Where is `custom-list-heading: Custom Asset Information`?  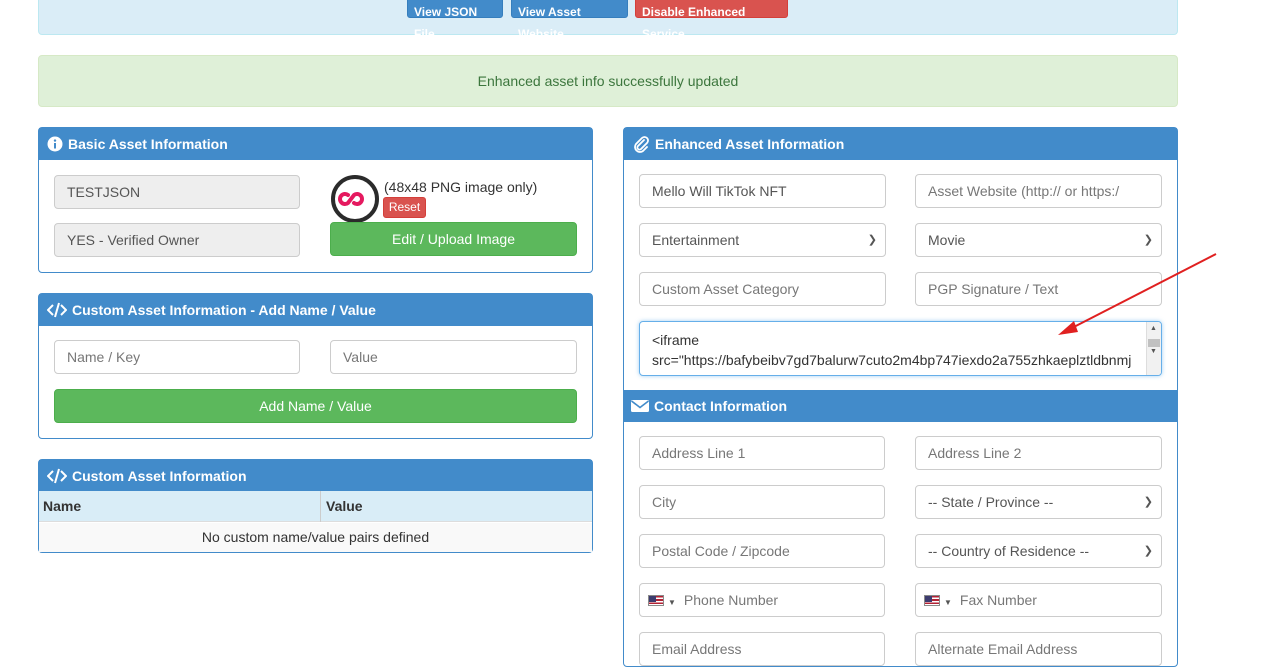 custom-list-heading: Custom Asset Information is located at coordinates (315, 476).